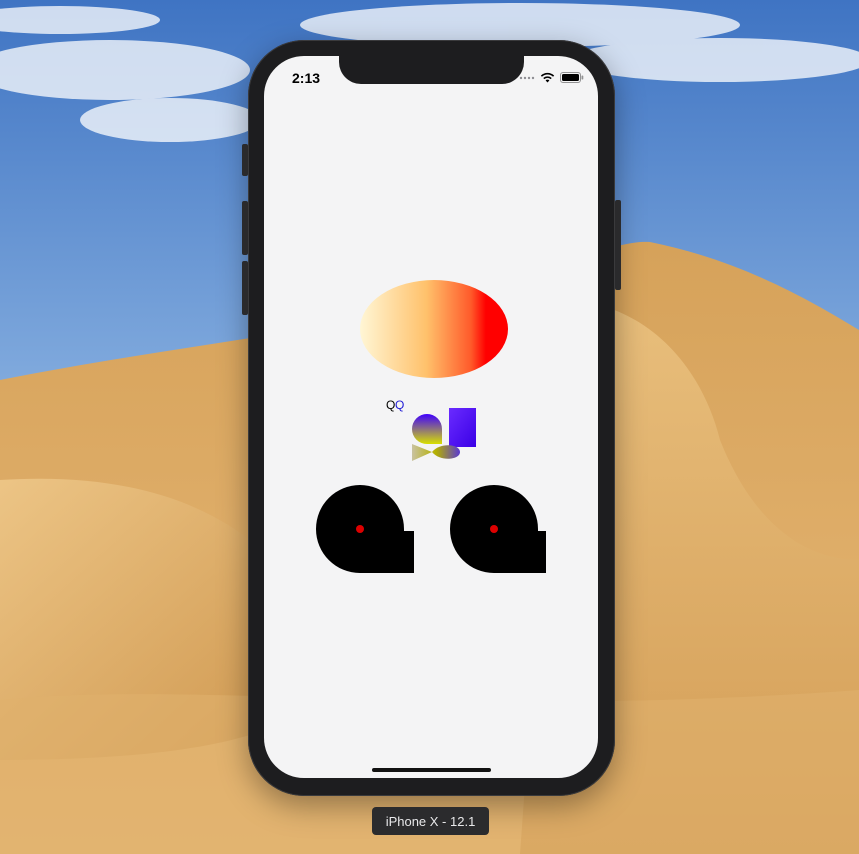  What do you see at coordinates (430, 821) in the screenshot?
I see `simulator-device-label: iPhone X - 12.1` at bounding box center [430, 821].